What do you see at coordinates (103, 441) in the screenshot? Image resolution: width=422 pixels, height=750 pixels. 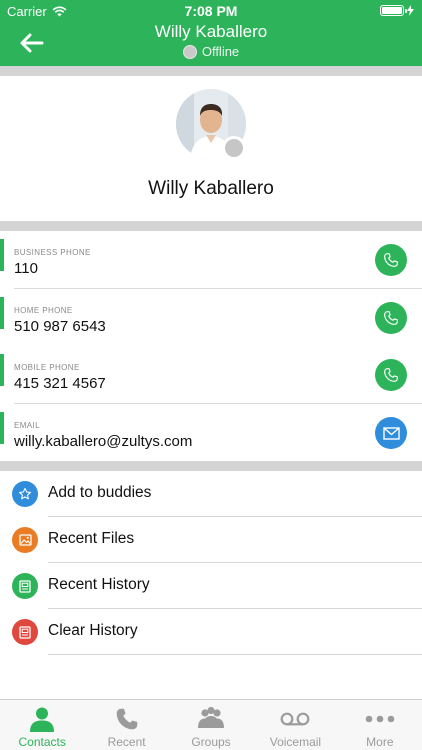 I see `email-value: willy.kaballero@zultys.com` at bounding box center [103, 441].